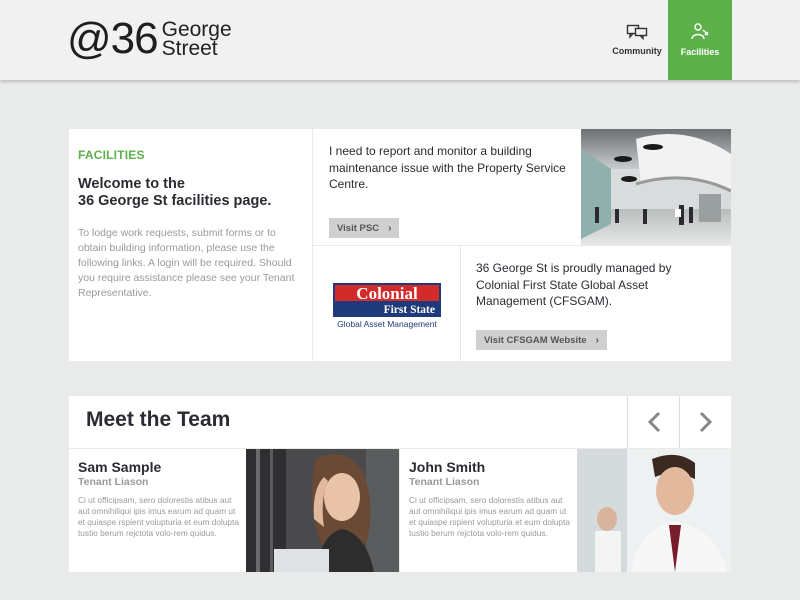 This screenshot has width=800, height=600. I want to click on site-header: @36 George Street Community Facilities, so click(400, 40).